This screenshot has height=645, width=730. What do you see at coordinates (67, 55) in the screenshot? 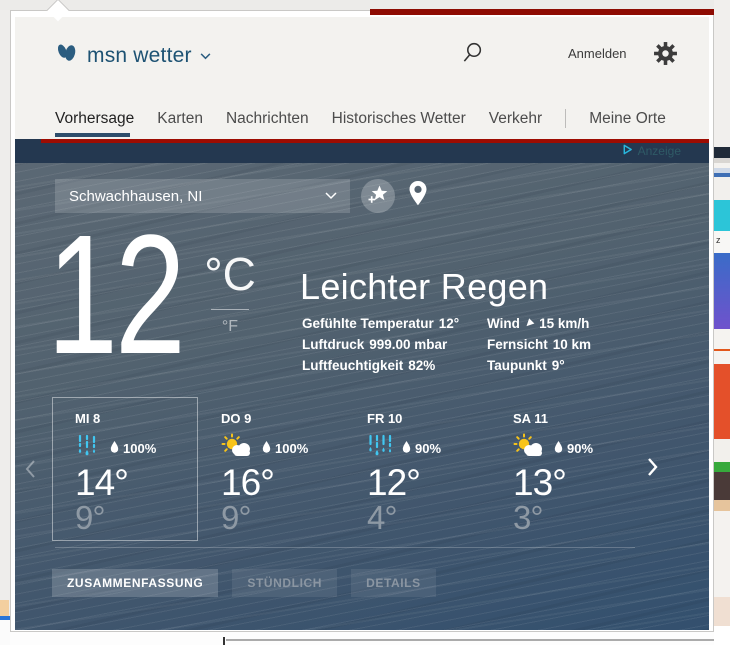
I see `butterfly-icon` at bounding box center [67, 55].